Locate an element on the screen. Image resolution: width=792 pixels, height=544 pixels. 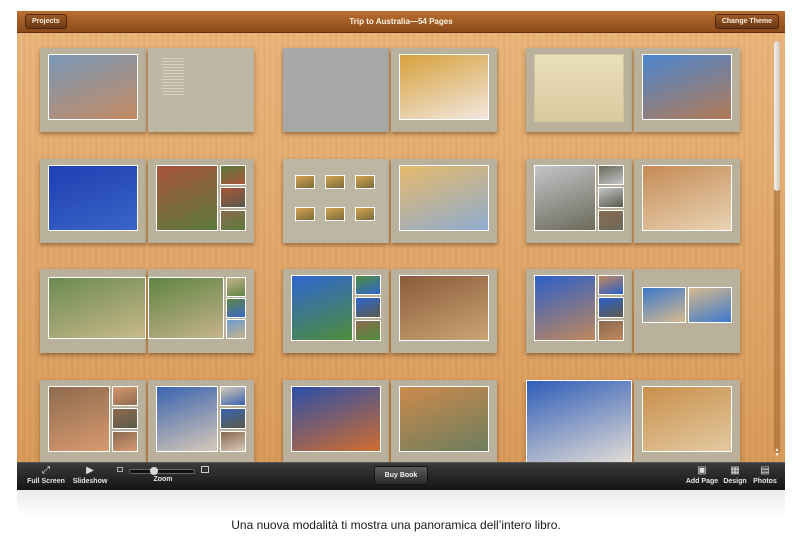
add-page-button: ▣ Add Page is located at coordinates (702, 475).